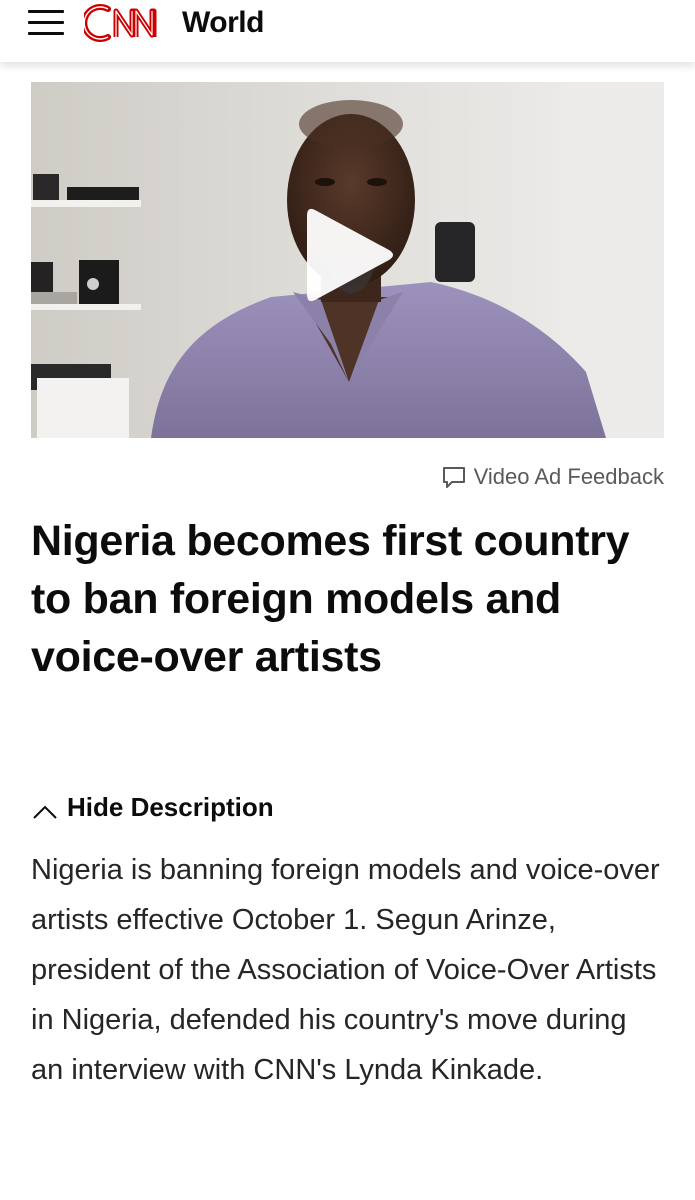 This screenshot has height=1200, width=695. I want to click on hide-description-toggle: Hide Description, so click(152, 807).